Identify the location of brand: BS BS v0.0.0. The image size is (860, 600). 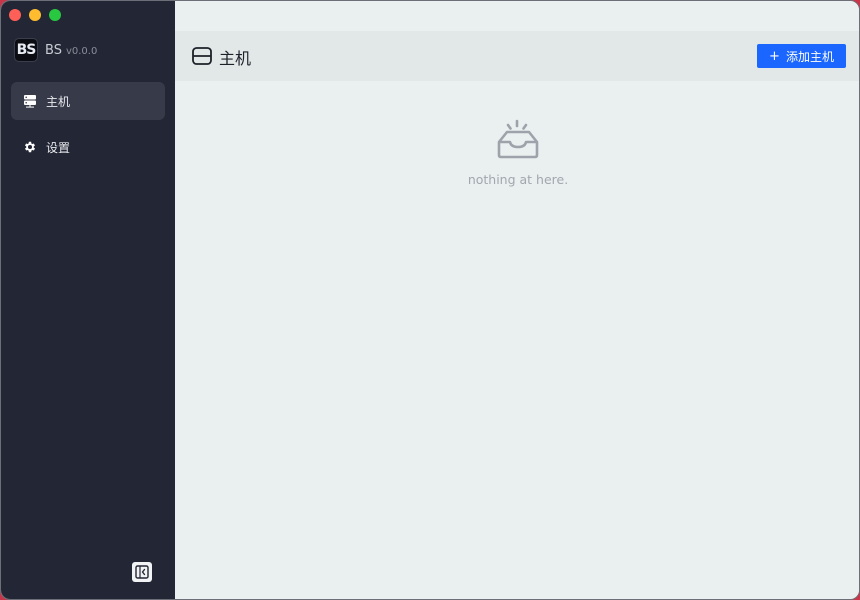
(55, 50).